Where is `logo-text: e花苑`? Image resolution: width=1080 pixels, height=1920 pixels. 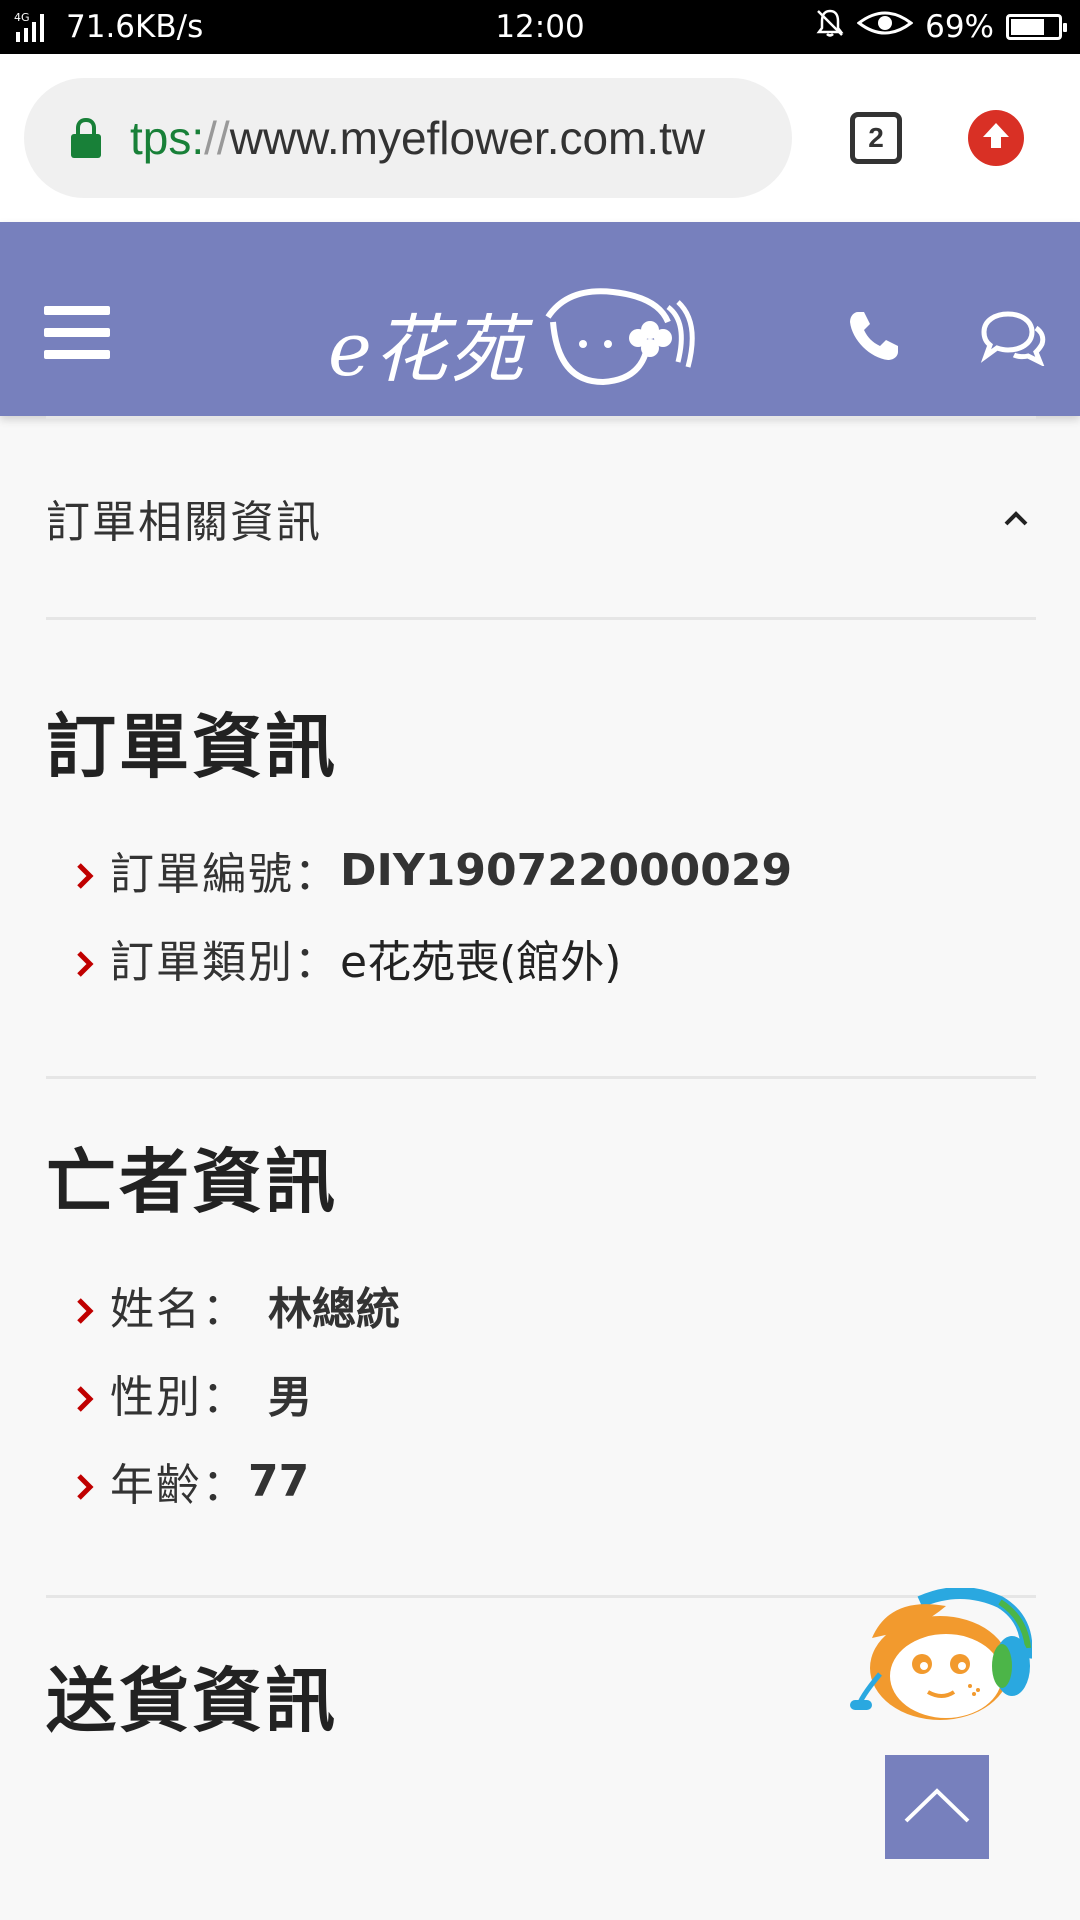
logo-text: e花苑 is located at coordinates (427, 350).